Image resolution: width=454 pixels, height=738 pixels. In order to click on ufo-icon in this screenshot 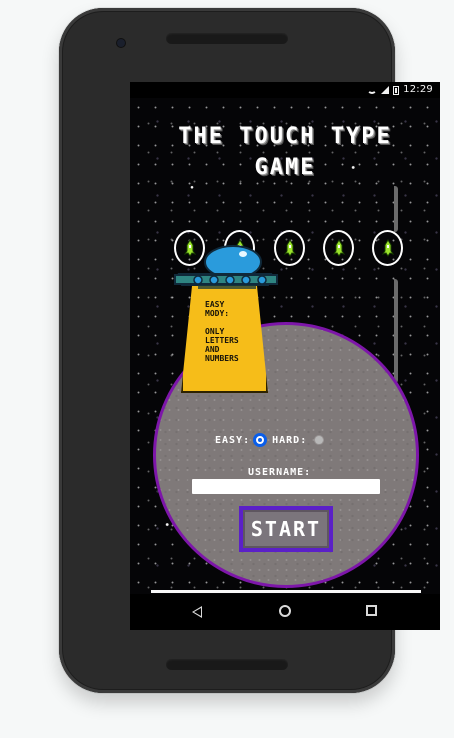, I will do `click(226, 270)`.